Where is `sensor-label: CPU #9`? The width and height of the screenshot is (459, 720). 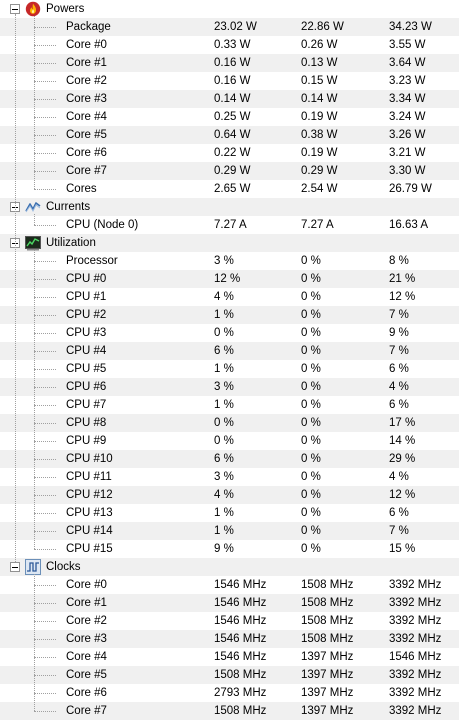
sensor-label: CPU #9 is located at coordinates (86, 441).